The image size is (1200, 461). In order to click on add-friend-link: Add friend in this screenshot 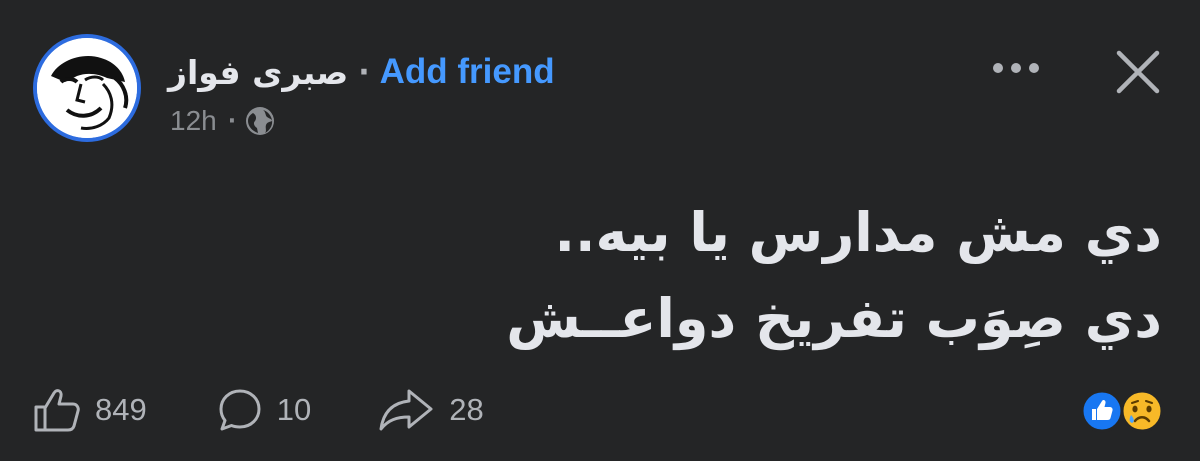, I will do `click(467, 72)`.